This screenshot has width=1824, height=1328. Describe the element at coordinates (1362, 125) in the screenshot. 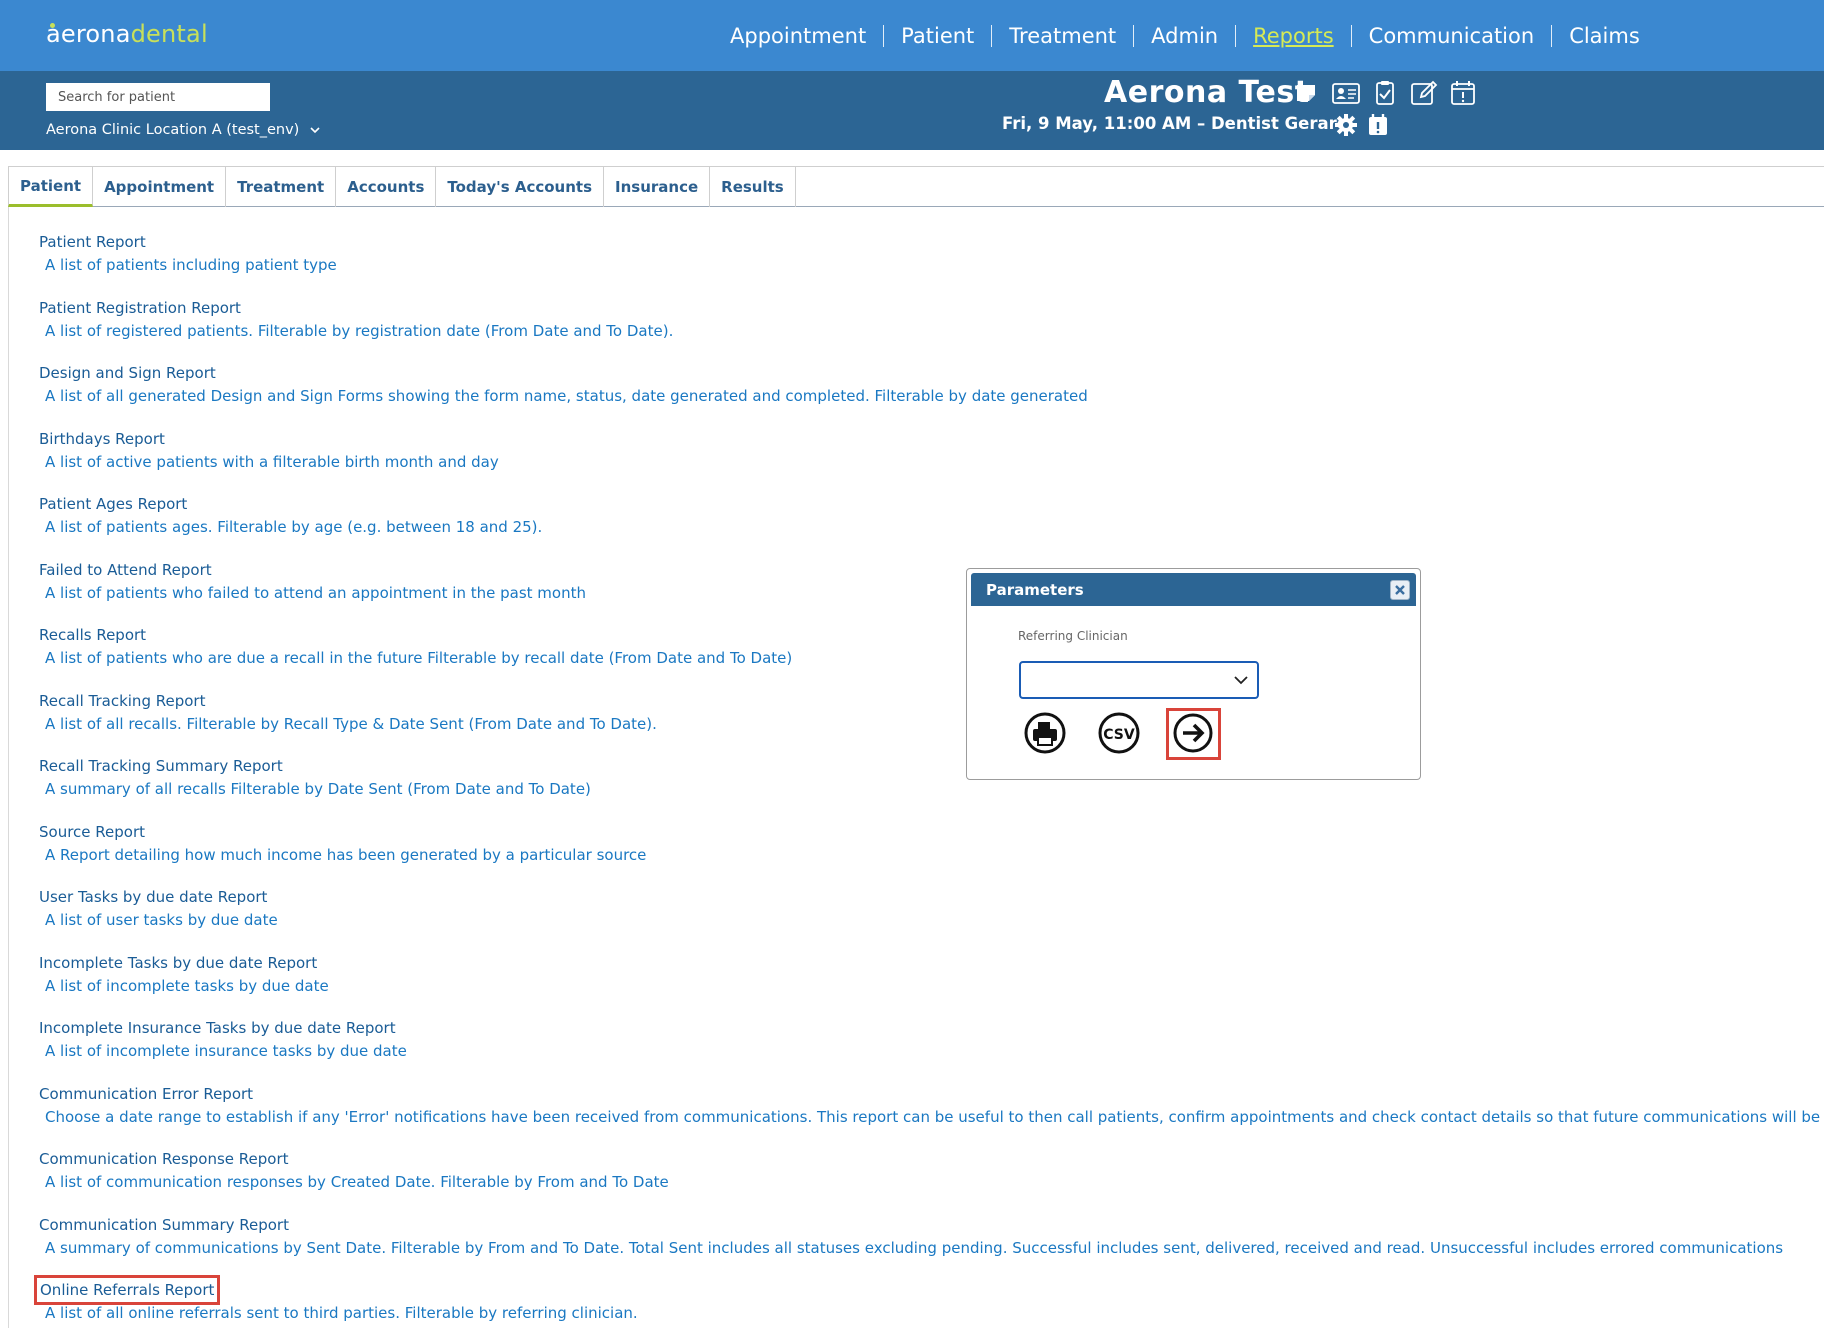

I see `appointment-actions` at that location.